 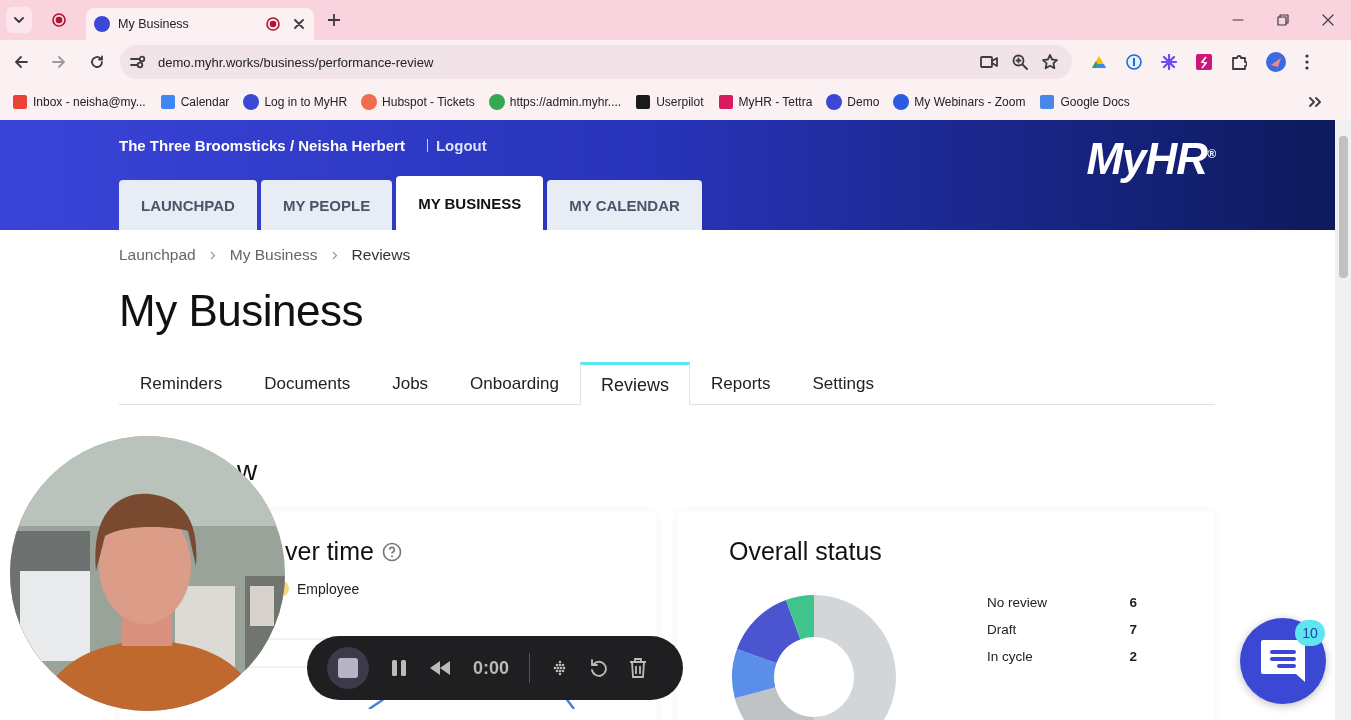 What do you see at coordinates (241, 311) in the screenshot?
I see `page-title: My Business` at bounding box center [241, 311].